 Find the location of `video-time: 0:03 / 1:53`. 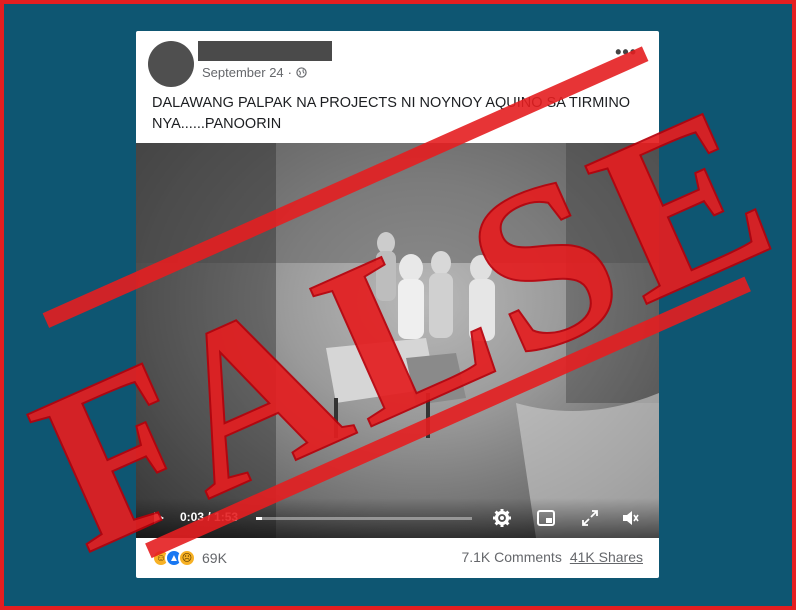

video-time: 0:03 / 1:53 is located at coordinates (209, 517).